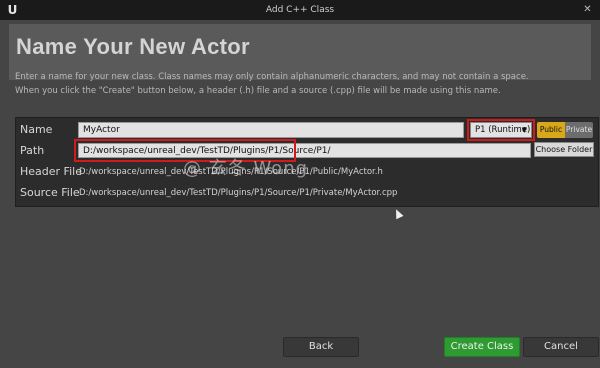 The height and width of the screenshot is (368, 600). Describe the element at coordinates (501, 130) in the screenshot. I see `module-highlight-box` at that location.